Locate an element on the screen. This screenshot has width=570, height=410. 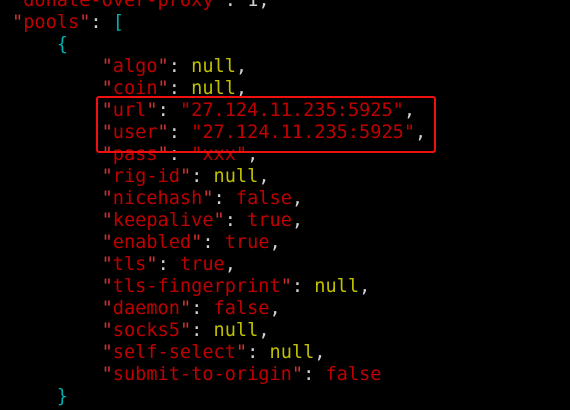
json-key: rig-id is located at coordinates (146, 176).